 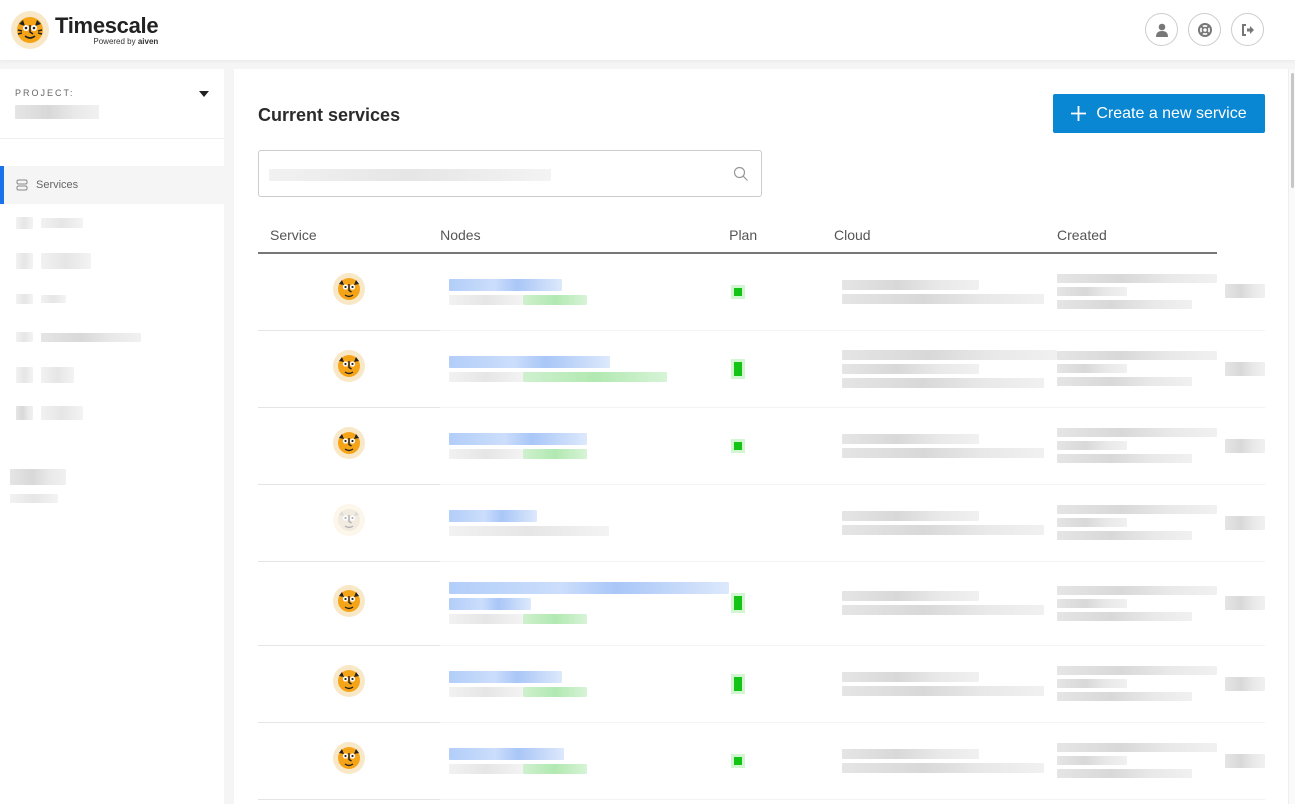 What do you see at coordinates (45, 93) in the screenshot?
I see `project-label: PROJECT:` at bounding box center [45, 93].